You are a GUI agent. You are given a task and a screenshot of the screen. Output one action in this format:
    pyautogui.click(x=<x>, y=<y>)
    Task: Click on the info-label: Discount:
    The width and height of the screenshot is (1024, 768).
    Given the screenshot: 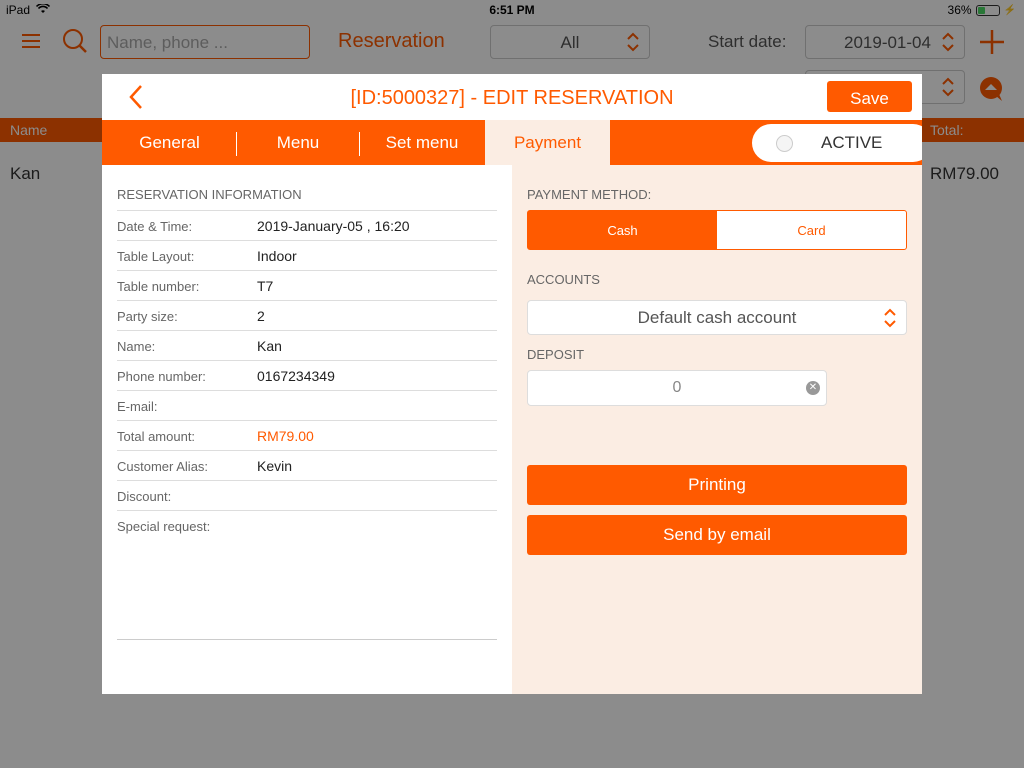 What is the action you would take?
    pyautogui.click(x=144, y=496)
    